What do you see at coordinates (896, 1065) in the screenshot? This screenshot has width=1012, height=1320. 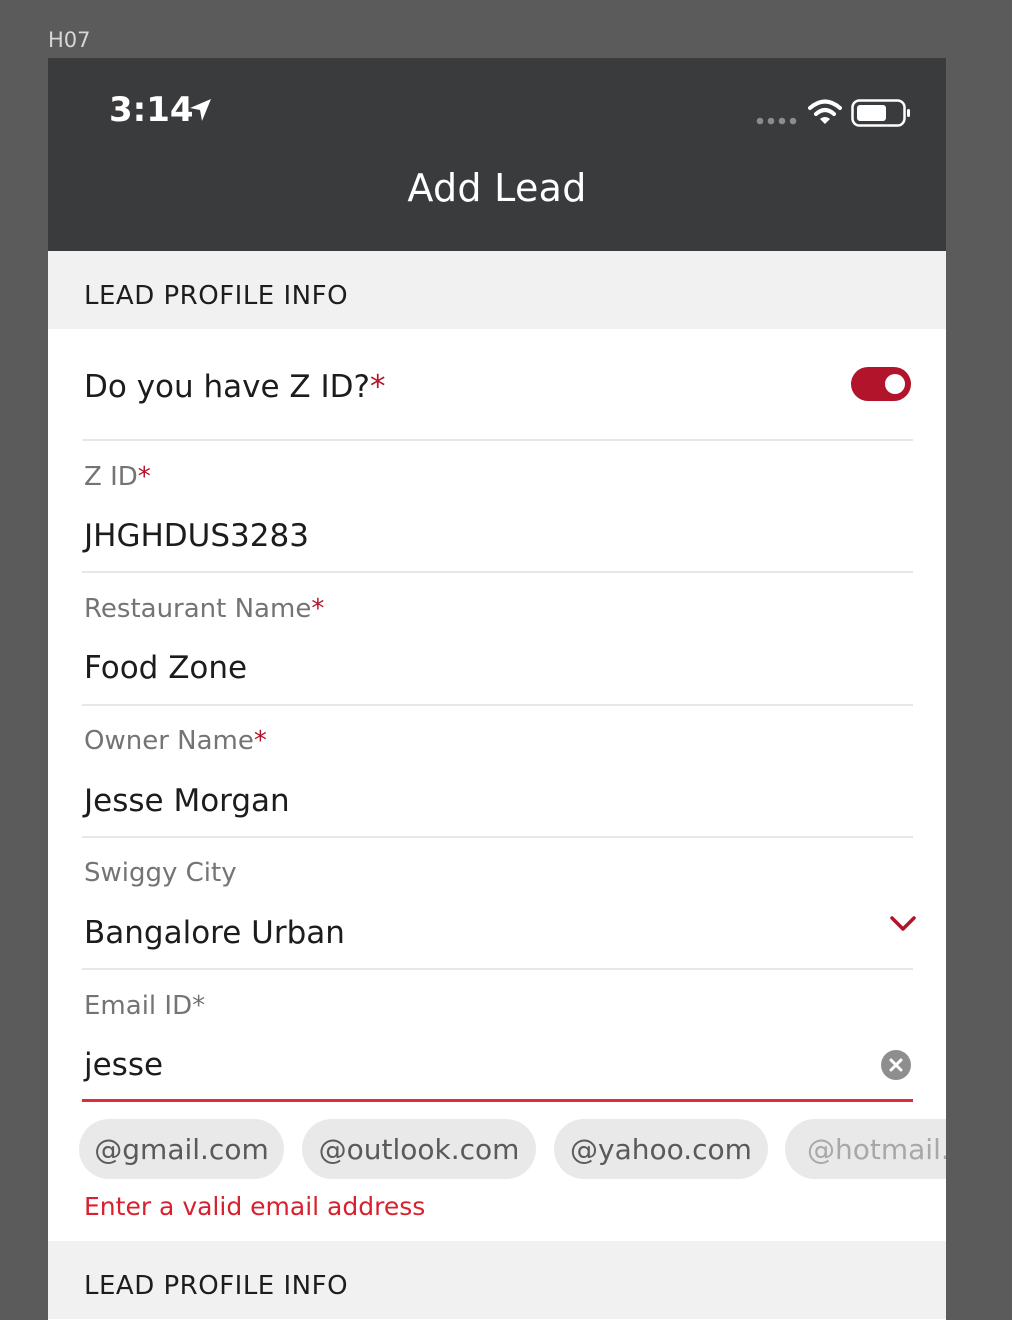 I see `clear-icon` at bounding box center [896, 1065].